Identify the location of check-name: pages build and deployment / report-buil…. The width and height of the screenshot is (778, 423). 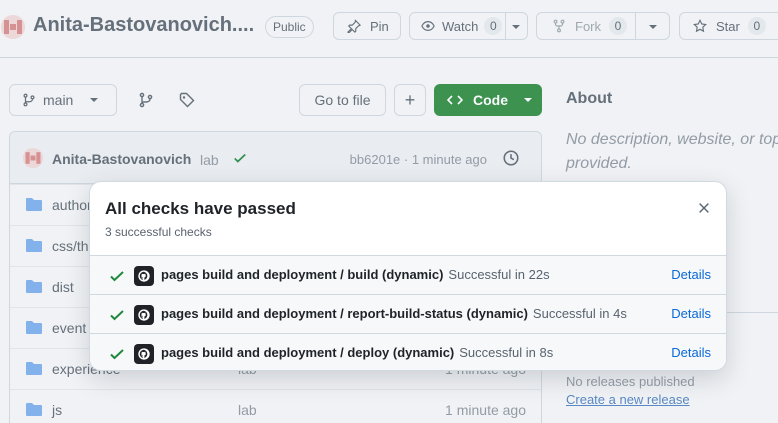
(344, 313).